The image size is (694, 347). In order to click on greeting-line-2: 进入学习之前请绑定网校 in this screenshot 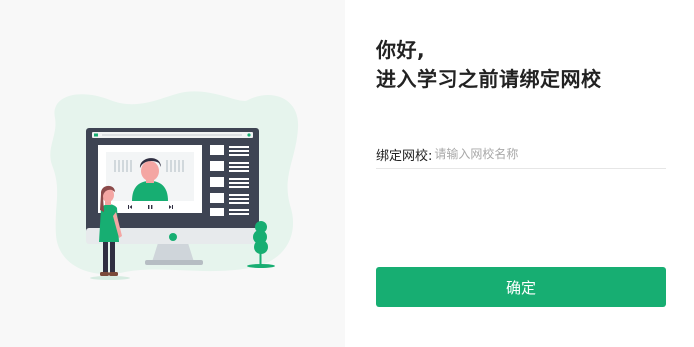, I will do `click(489, 79)`.